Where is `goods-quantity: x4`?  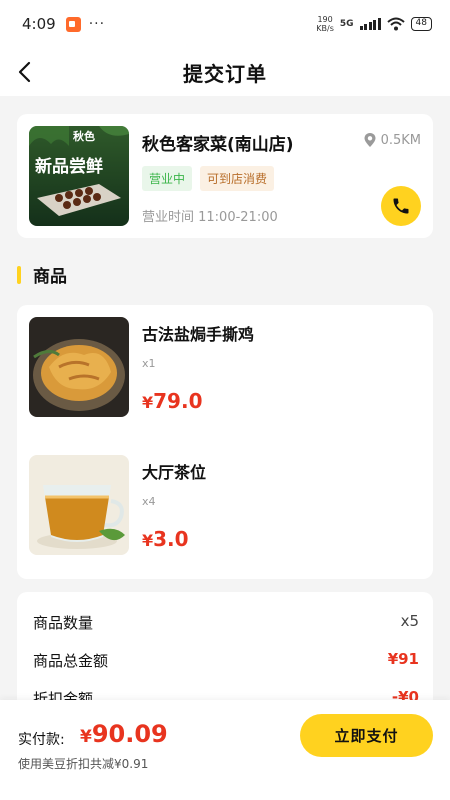 goods-quantity: x4 is located at coordinates (149, 501).